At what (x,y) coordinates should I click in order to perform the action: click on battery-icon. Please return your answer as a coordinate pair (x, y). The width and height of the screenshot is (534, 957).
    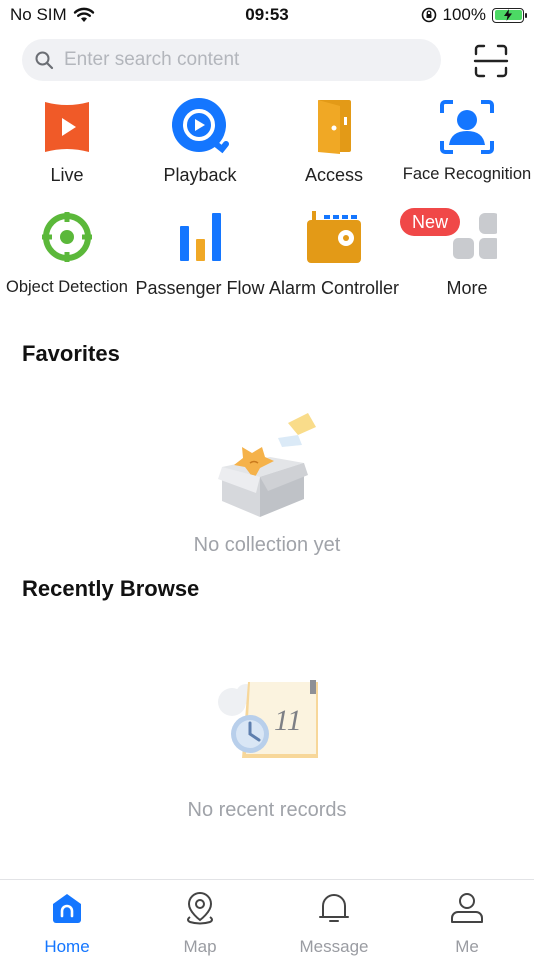
    Looking at the image, I should click on (509, 15).